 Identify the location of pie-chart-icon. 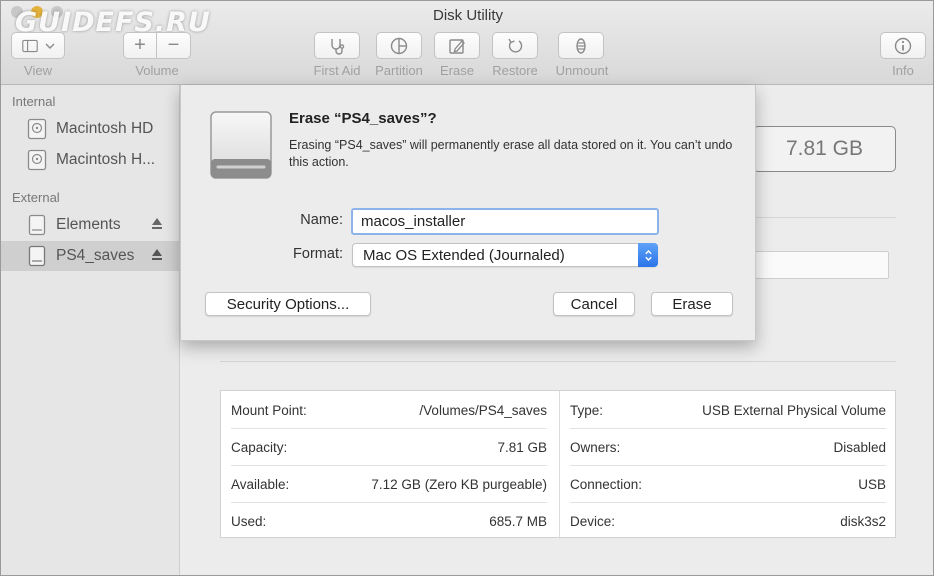
(399, 45).